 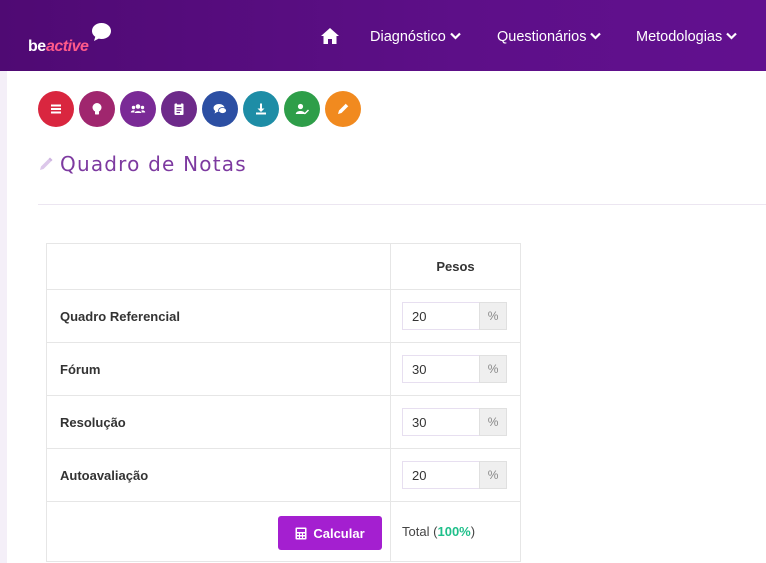 What do you see at coordinates (408, 37) in the screenshot?
I see `nav-item-label: Diagnóstico` at bounding box center [408, 37].